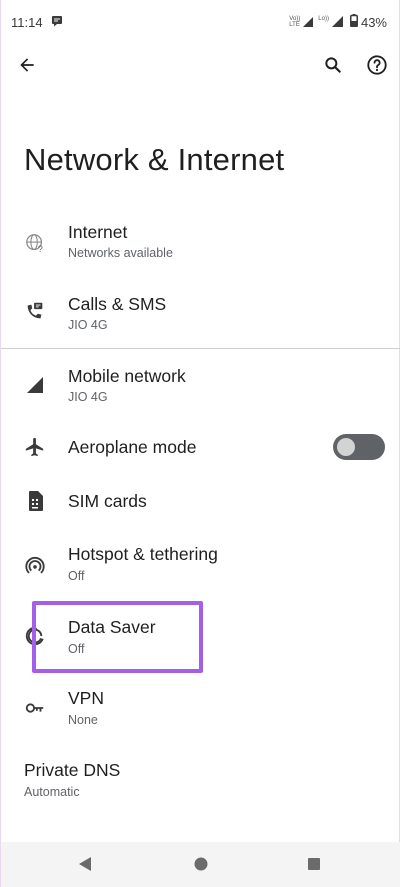 This screenshot has height=887, width=400. I want to click on item-title: Private DNS, so click(72, 770).